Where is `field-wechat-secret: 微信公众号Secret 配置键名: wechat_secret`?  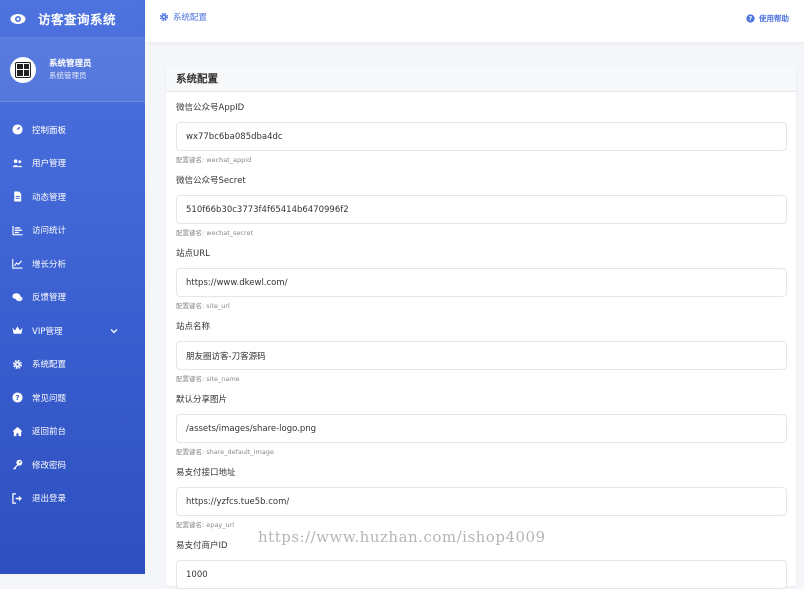
field-wechat-secret: 微信公众号Secret 配置键名: wechat_secret is located at coordinates (481, 206).